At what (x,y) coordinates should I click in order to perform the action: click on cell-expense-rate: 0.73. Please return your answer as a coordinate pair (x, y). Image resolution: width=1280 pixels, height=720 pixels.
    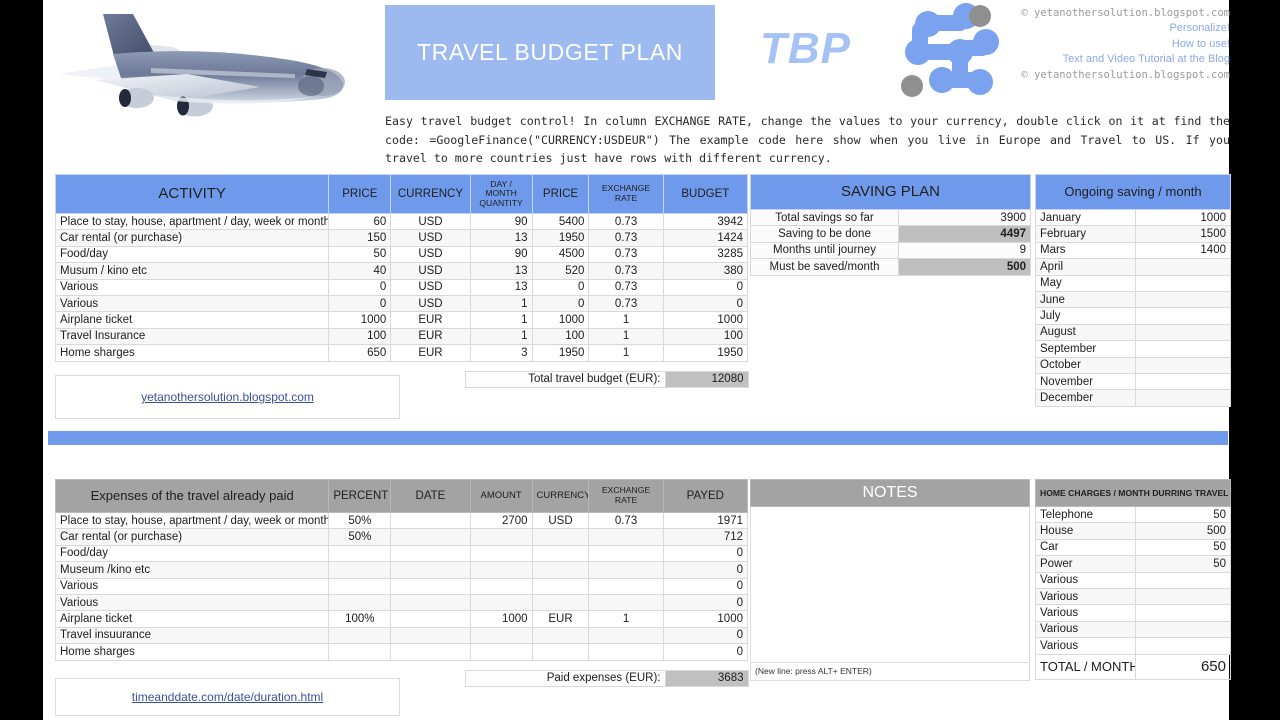
    Looking at the image, I should click on (626, 520).